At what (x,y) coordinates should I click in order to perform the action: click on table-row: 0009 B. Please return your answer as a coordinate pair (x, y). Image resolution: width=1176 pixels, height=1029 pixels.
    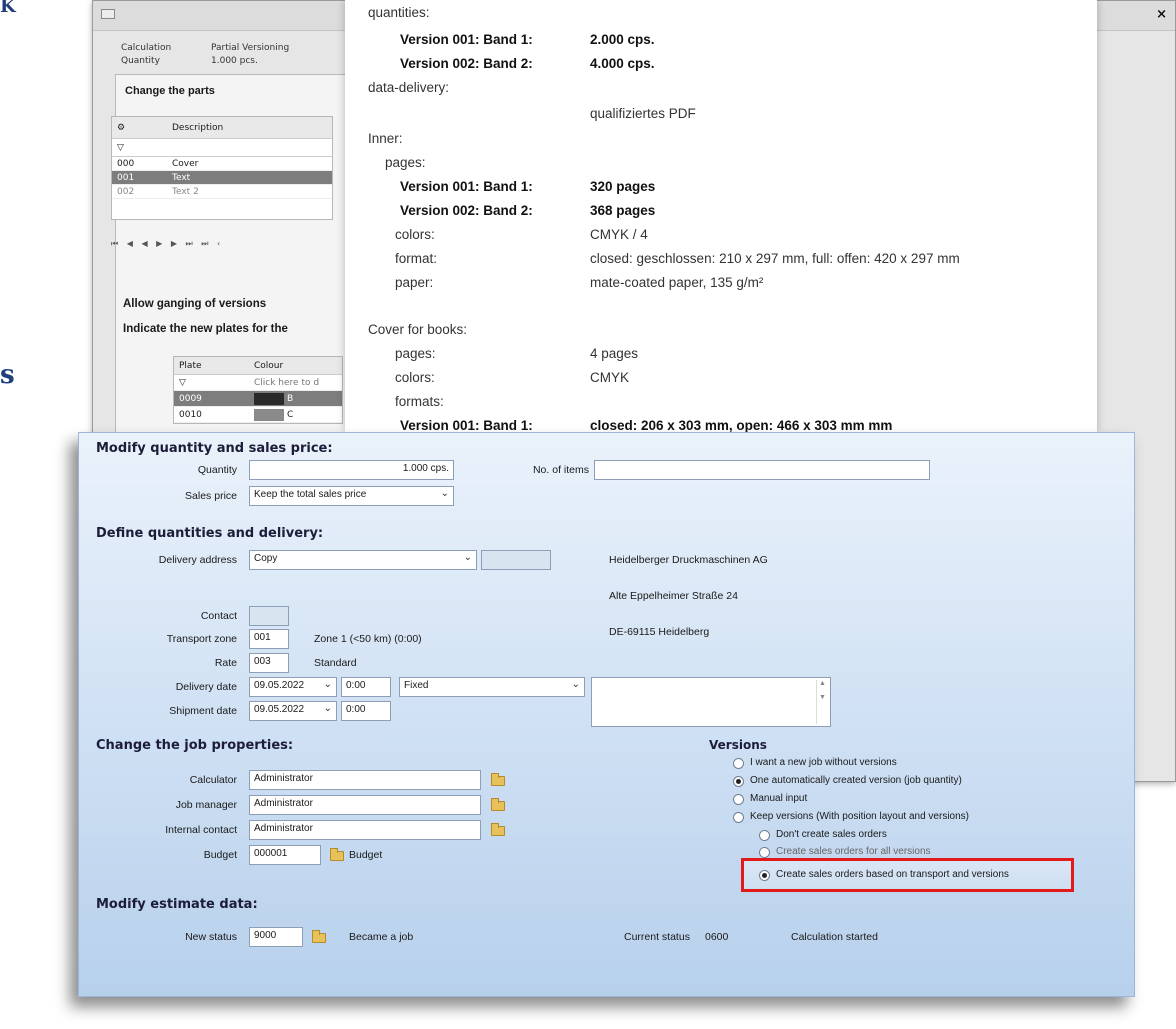
    Looking at the image, I should click on (258, 399).